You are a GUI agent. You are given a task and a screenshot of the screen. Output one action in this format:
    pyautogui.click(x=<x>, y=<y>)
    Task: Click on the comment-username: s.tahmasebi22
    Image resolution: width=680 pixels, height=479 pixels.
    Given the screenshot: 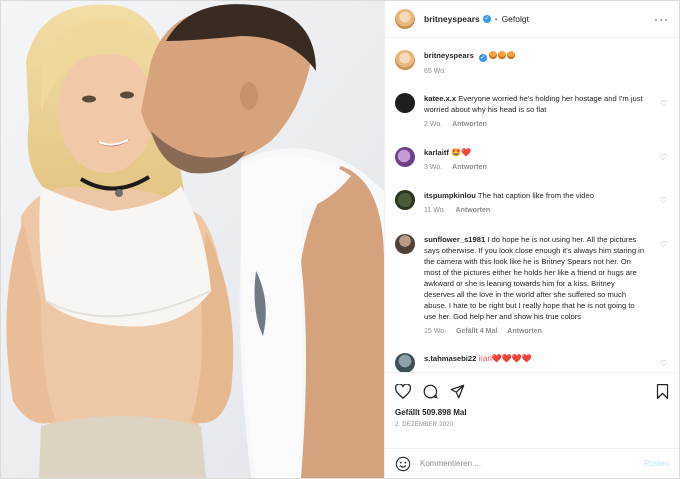 What is the action you would take?
    pyautogui.click(x=450, y=358)
    